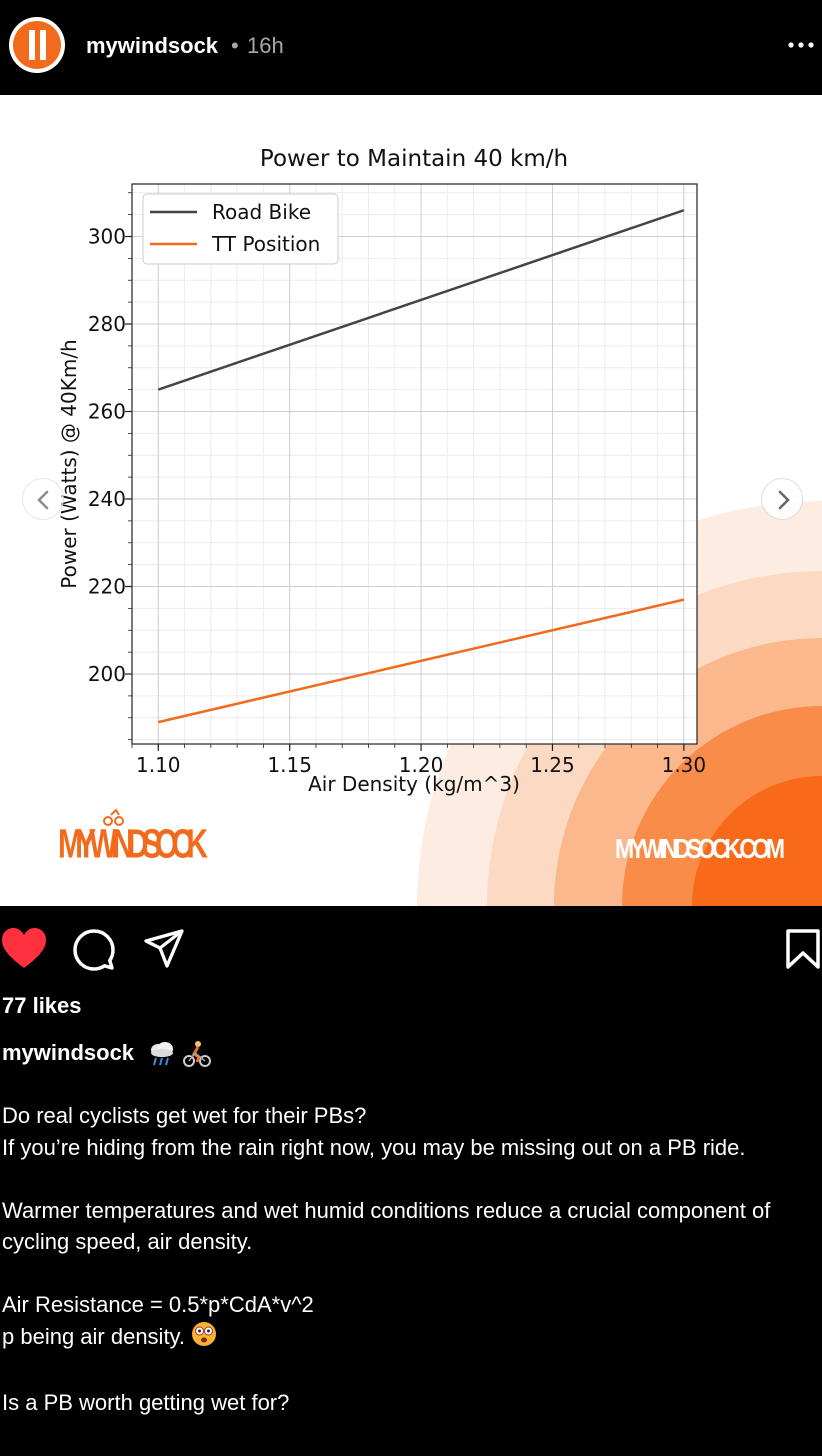 Image resolution: width=822 pixels, height=1456 pixels. I want to click on x-tick-label: 1.10, so click(158, 765).